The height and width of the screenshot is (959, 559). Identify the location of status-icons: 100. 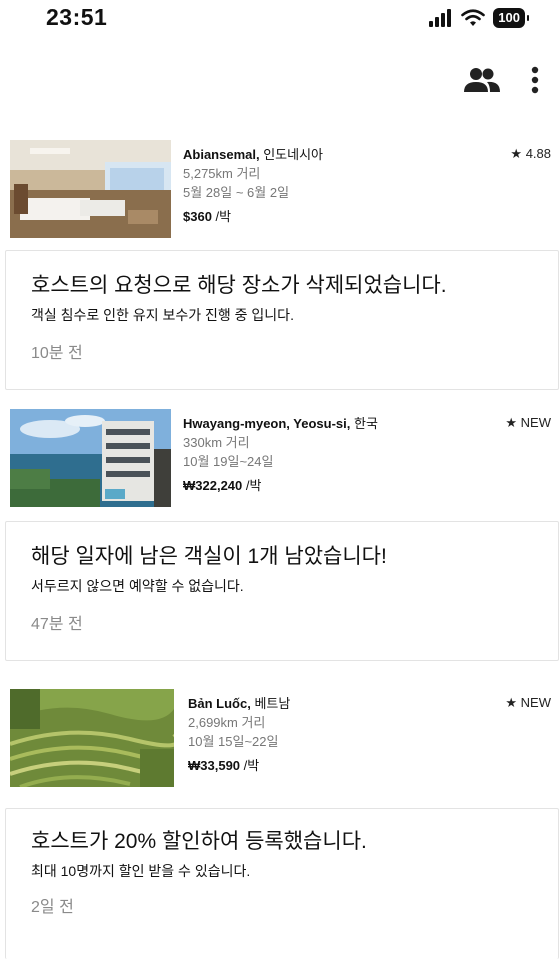
(479, 18).